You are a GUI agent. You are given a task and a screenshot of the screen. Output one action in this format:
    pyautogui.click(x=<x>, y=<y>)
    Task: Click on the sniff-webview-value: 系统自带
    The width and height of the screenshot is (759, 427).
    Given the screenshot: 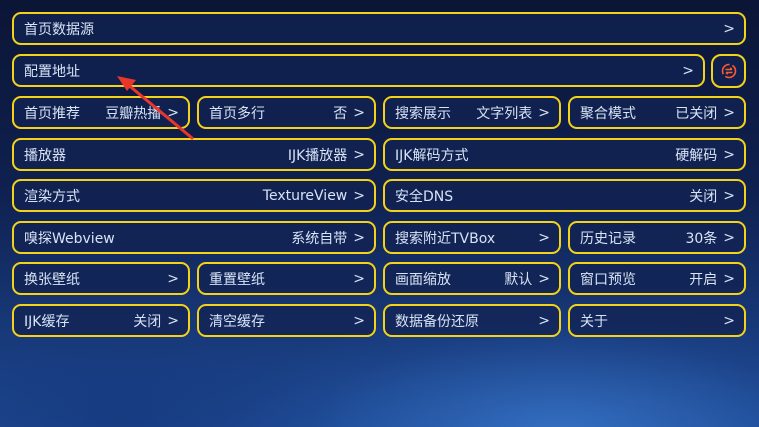 What is the action you would take?
    pyautogui.click(x=319, y=238)
    